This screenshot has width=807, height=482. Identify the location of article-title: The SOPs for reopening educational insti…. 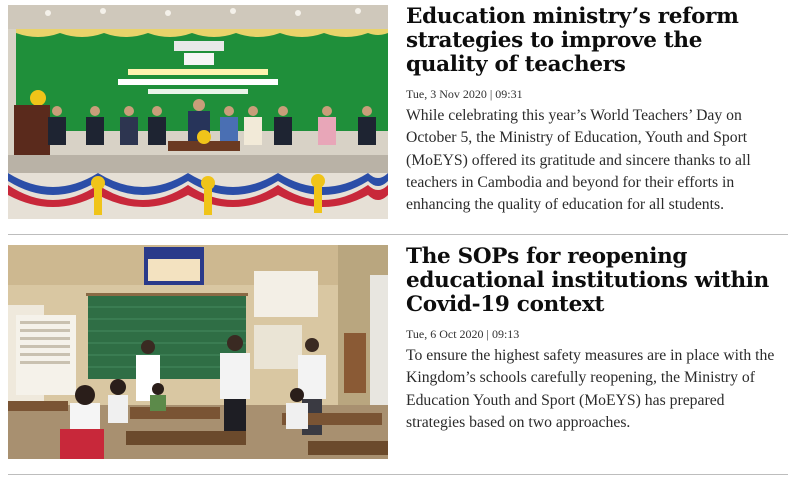
(596, 281).